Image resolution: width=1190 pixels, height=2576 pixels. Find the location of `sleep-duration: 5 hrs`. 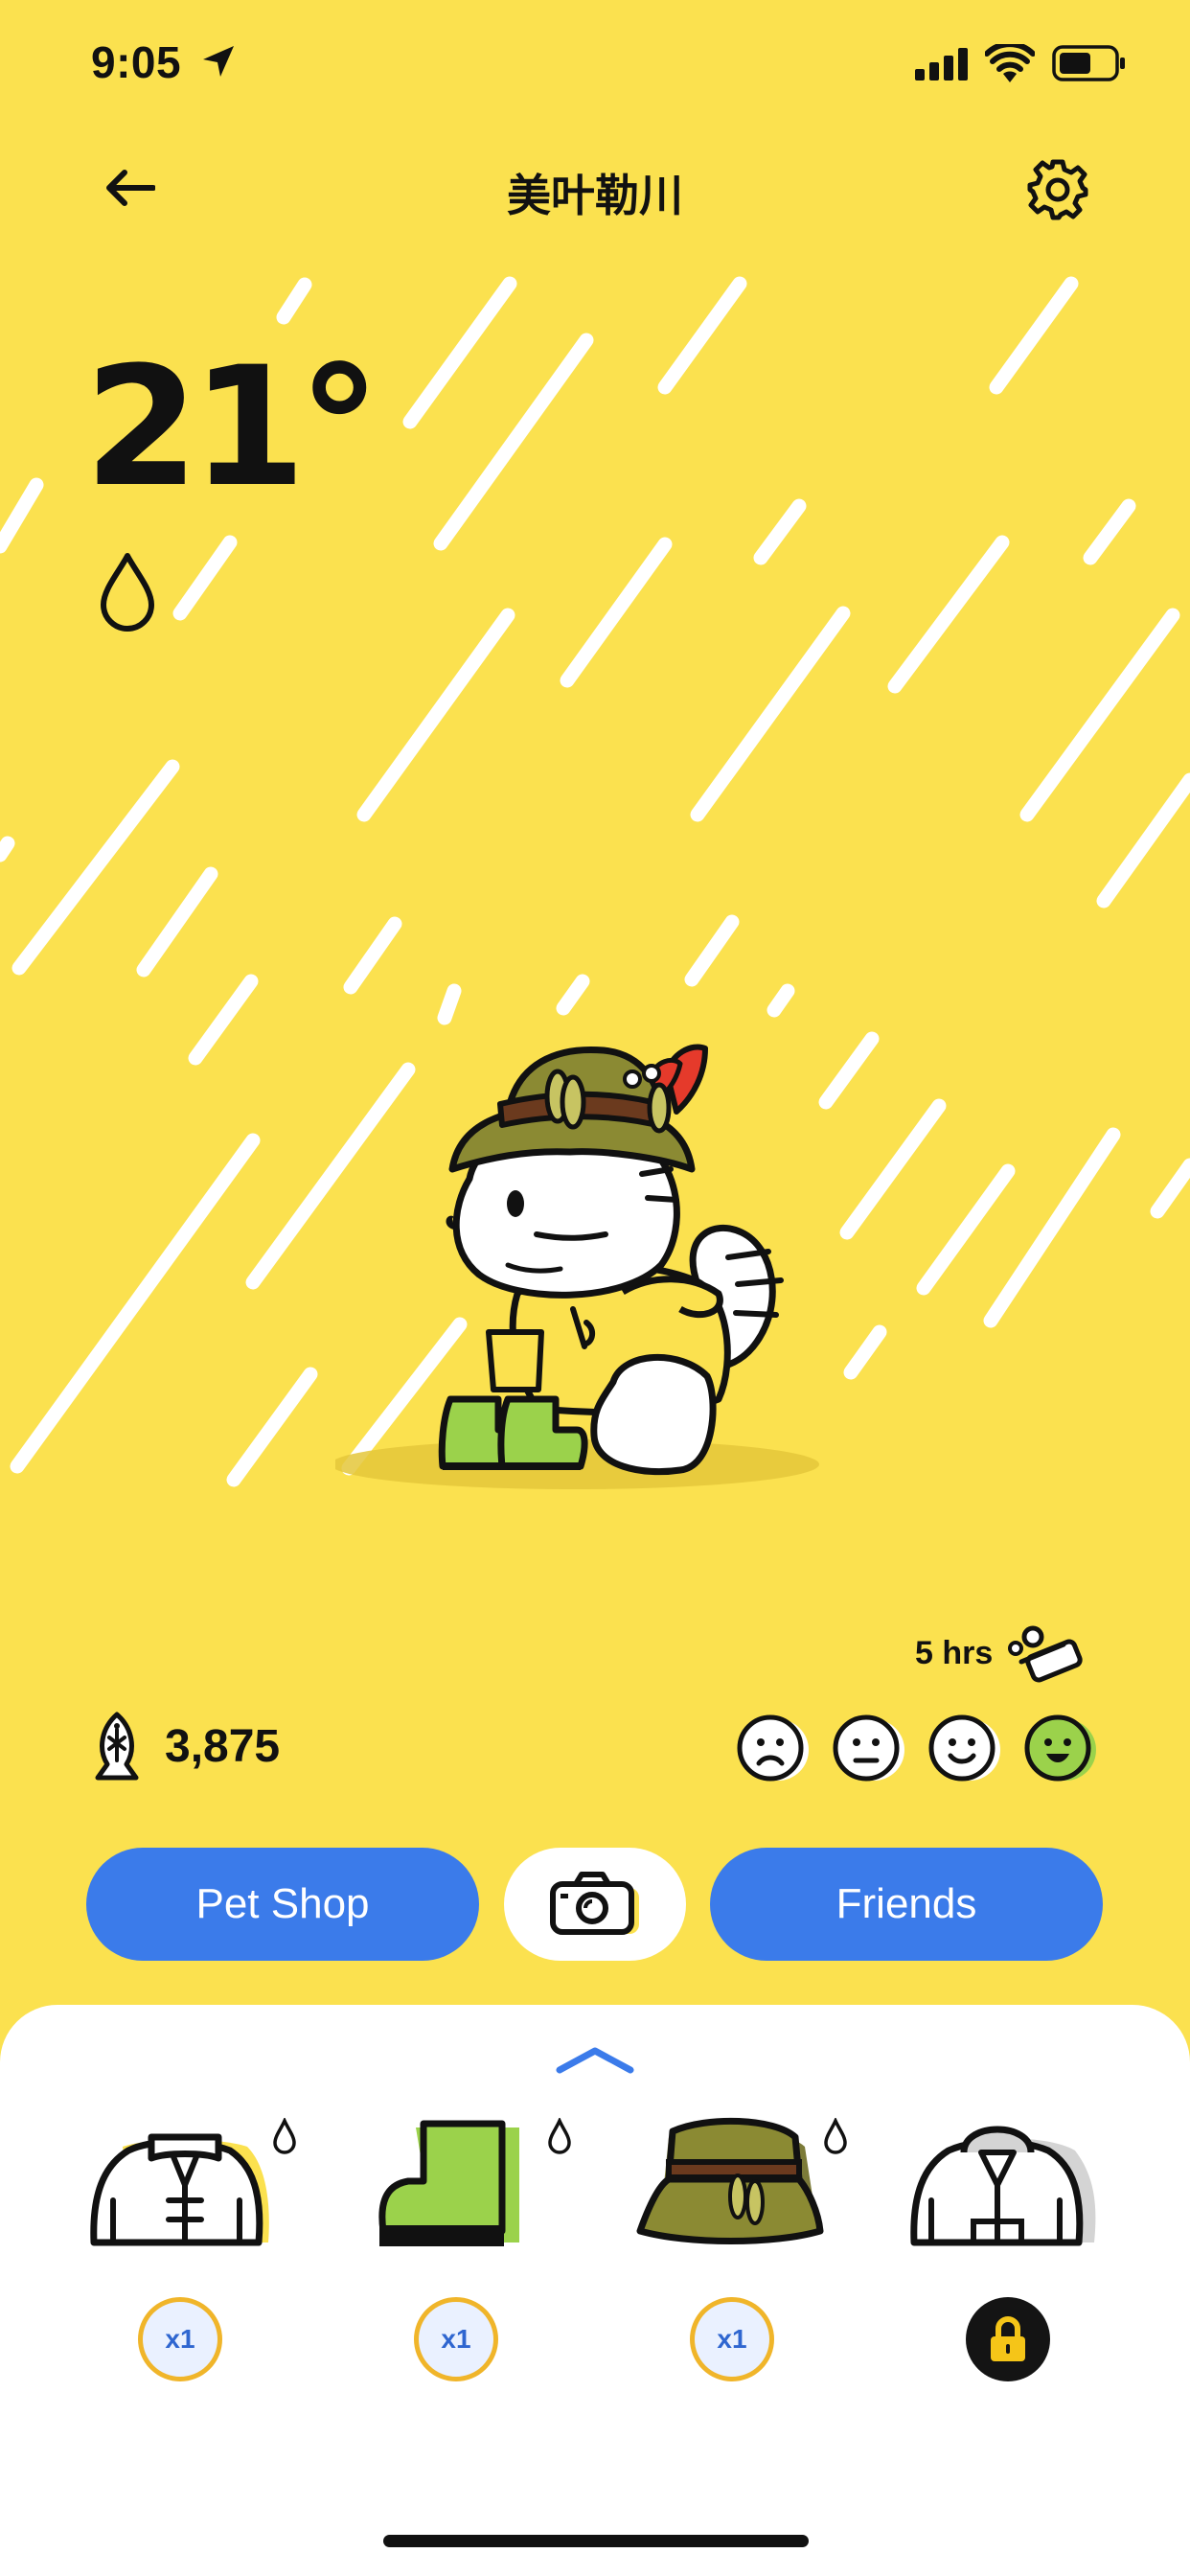

sleep-duration: 5 hrs is located at coordinates (955, 1652).